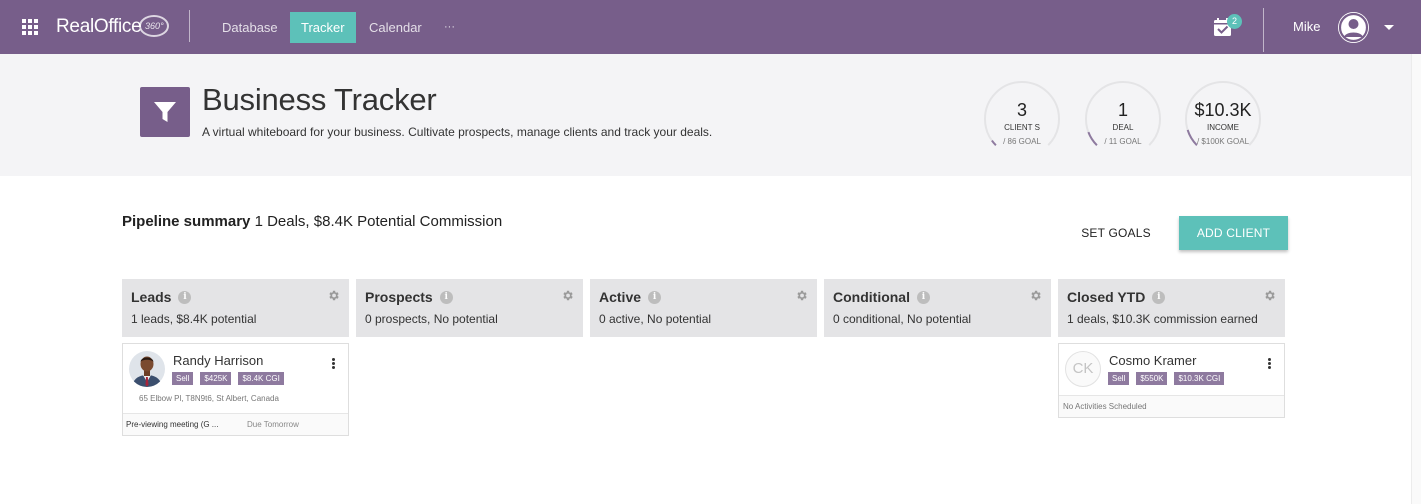 Image resolution: width=1421 pixels, height=504 pixels. What do you see at coordinates (1152, 378) in the screenshot?
I see `tag-price: $550K` at bounding box center [1152, 378].